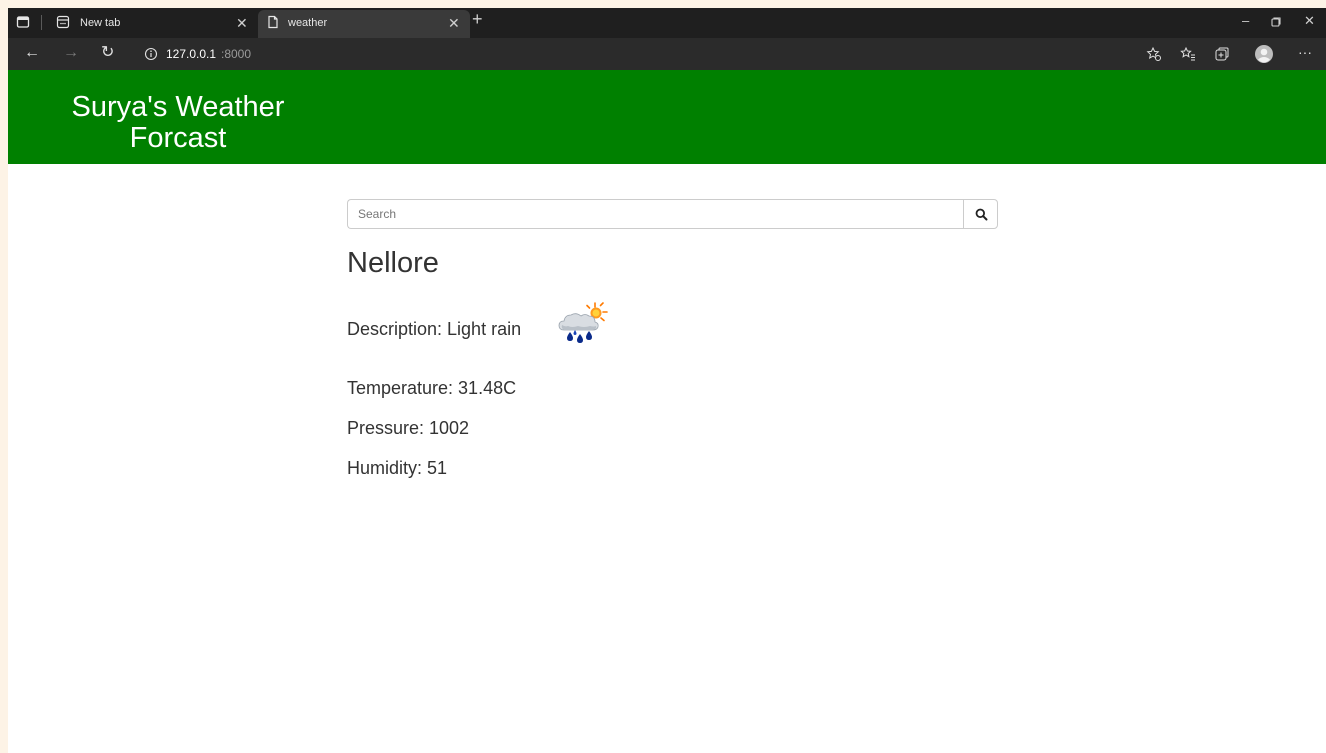 Image resolution: width=1326 pixels, height=753 pixels. What do you see at coordinates (178, 138) in the screenshot?
I see `site-title-line2: Forcast` at bounding box center [178, 138].